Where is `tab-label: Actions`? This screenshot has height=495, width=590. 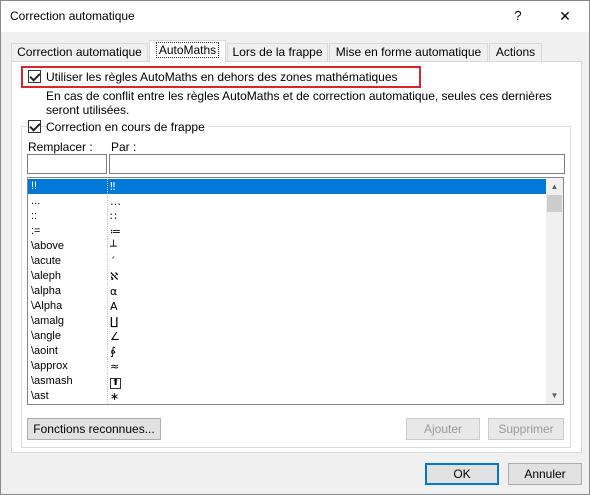
tab-label: Actions is located at coordinates (515, 52).